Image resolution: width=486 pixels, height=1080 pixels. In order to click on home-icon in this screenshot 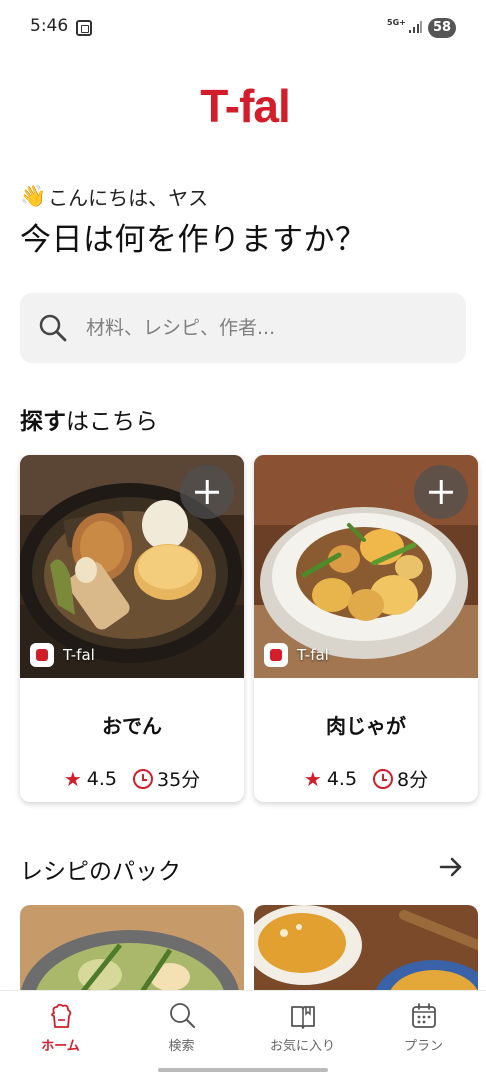, I will do `click(60, 1015)`.